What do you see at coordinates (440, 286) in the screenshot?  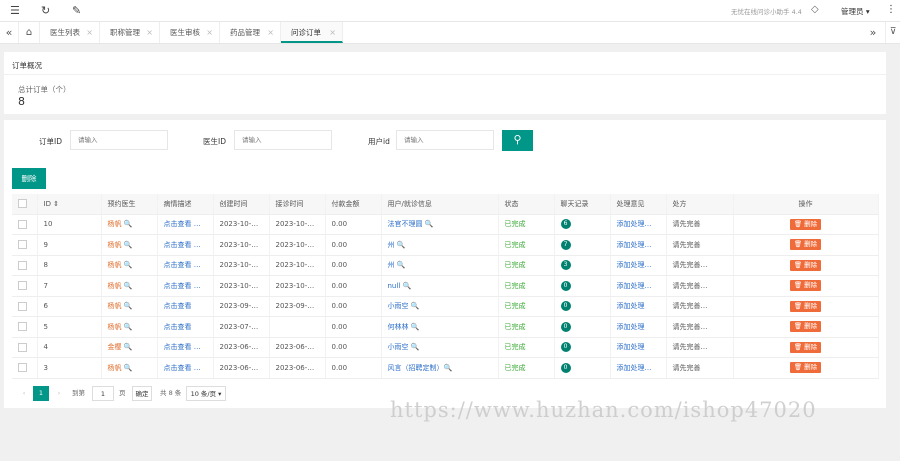 I see `cell-user: null 🔍` at bounding box center [440, 286].